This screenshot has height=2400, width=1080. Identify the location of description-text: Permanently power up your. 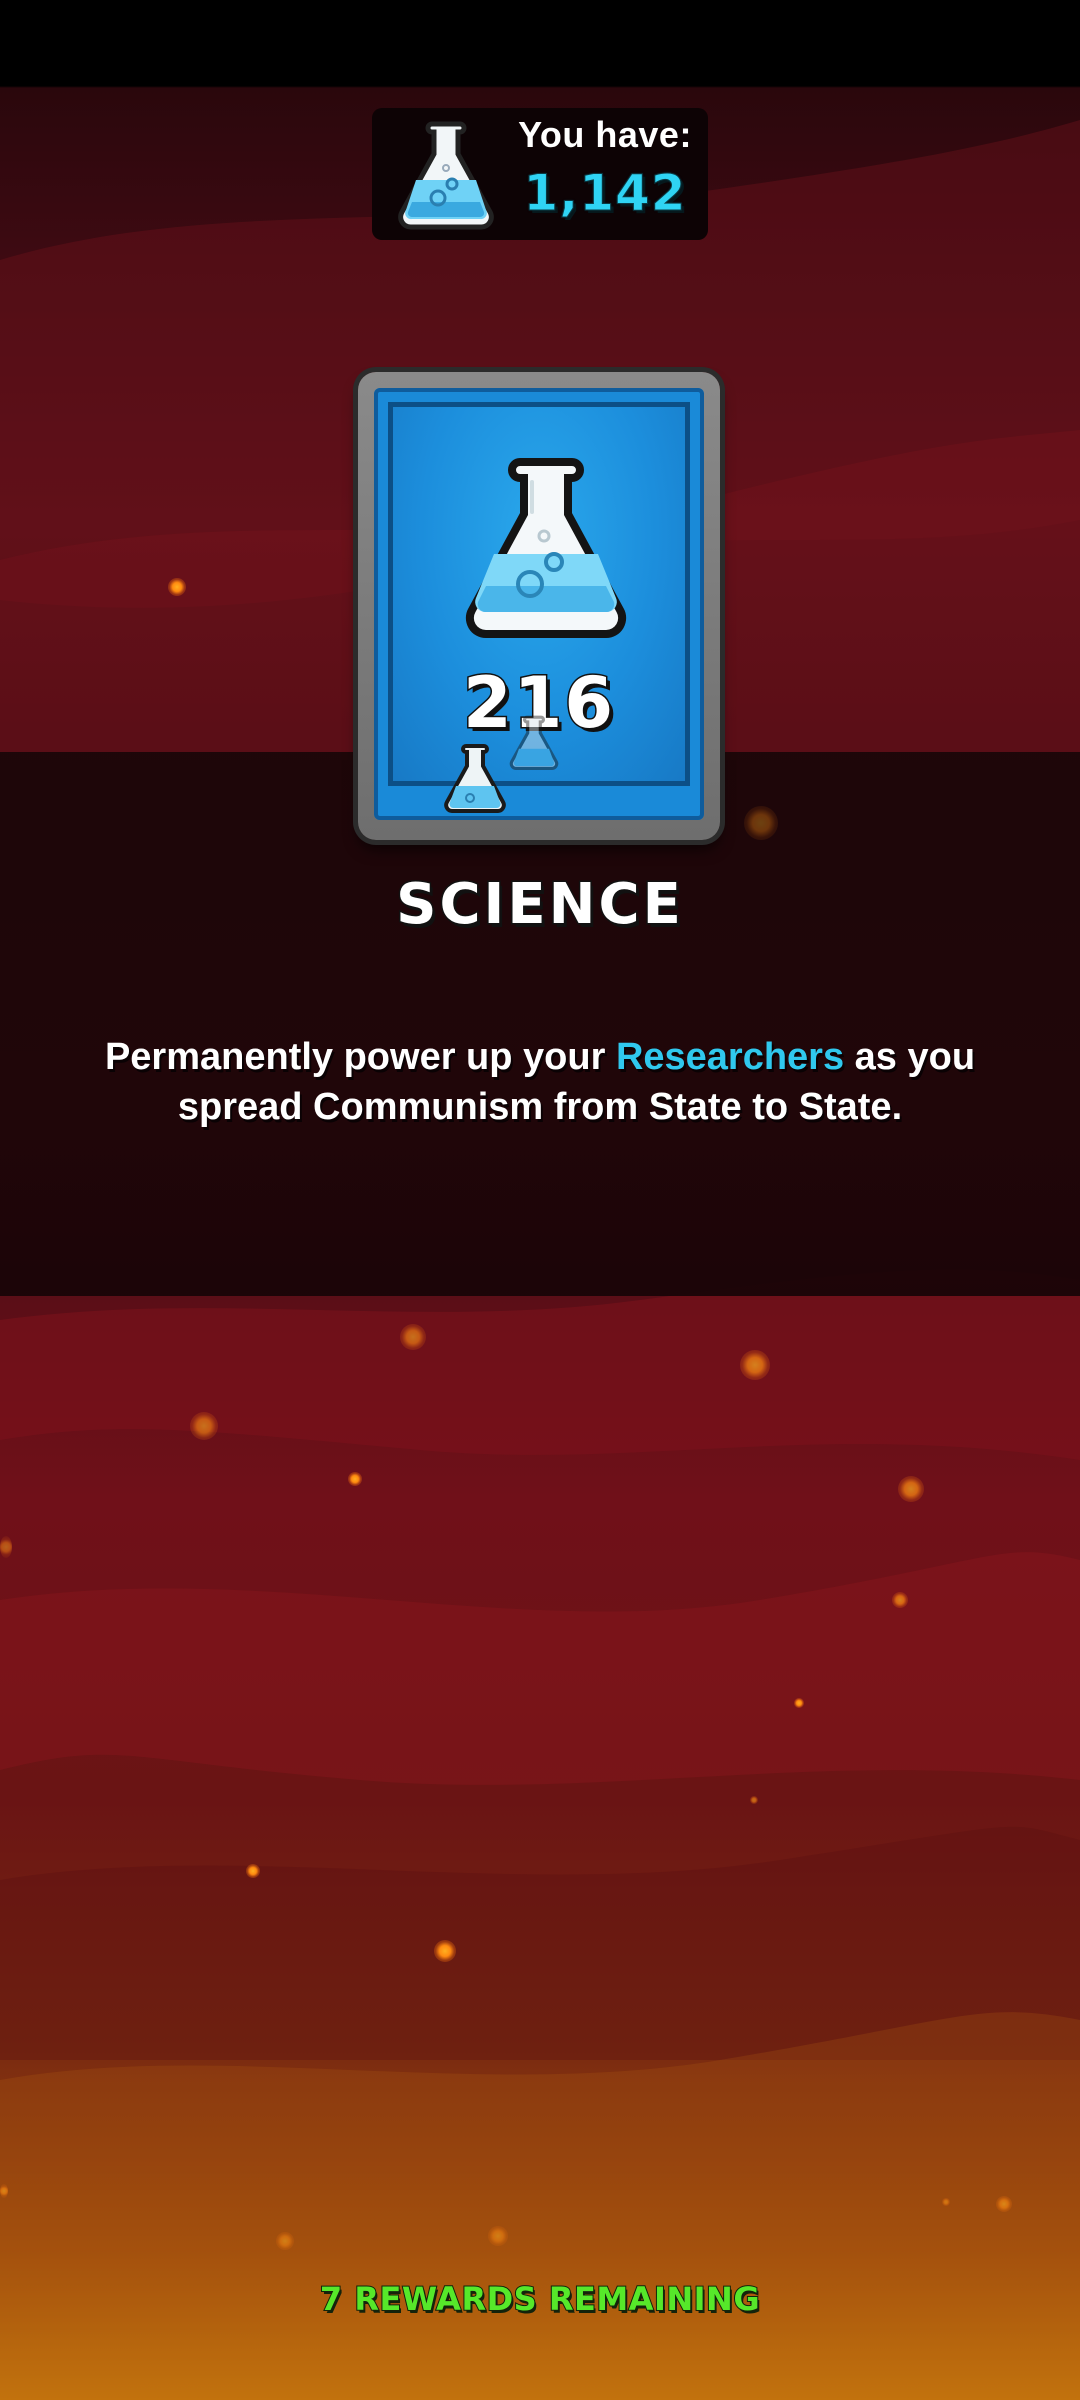
(360, 1057).